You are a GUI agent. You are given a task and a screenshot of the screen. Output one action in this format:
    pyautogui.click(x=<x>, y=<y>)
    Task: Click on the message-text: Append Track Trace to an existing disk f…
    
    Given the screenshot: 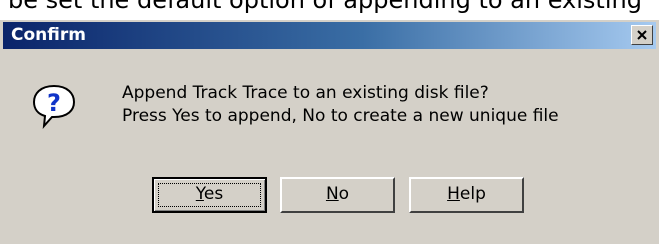 What is the action you would take?
    pyautogui.click(x=340, y=105)
    